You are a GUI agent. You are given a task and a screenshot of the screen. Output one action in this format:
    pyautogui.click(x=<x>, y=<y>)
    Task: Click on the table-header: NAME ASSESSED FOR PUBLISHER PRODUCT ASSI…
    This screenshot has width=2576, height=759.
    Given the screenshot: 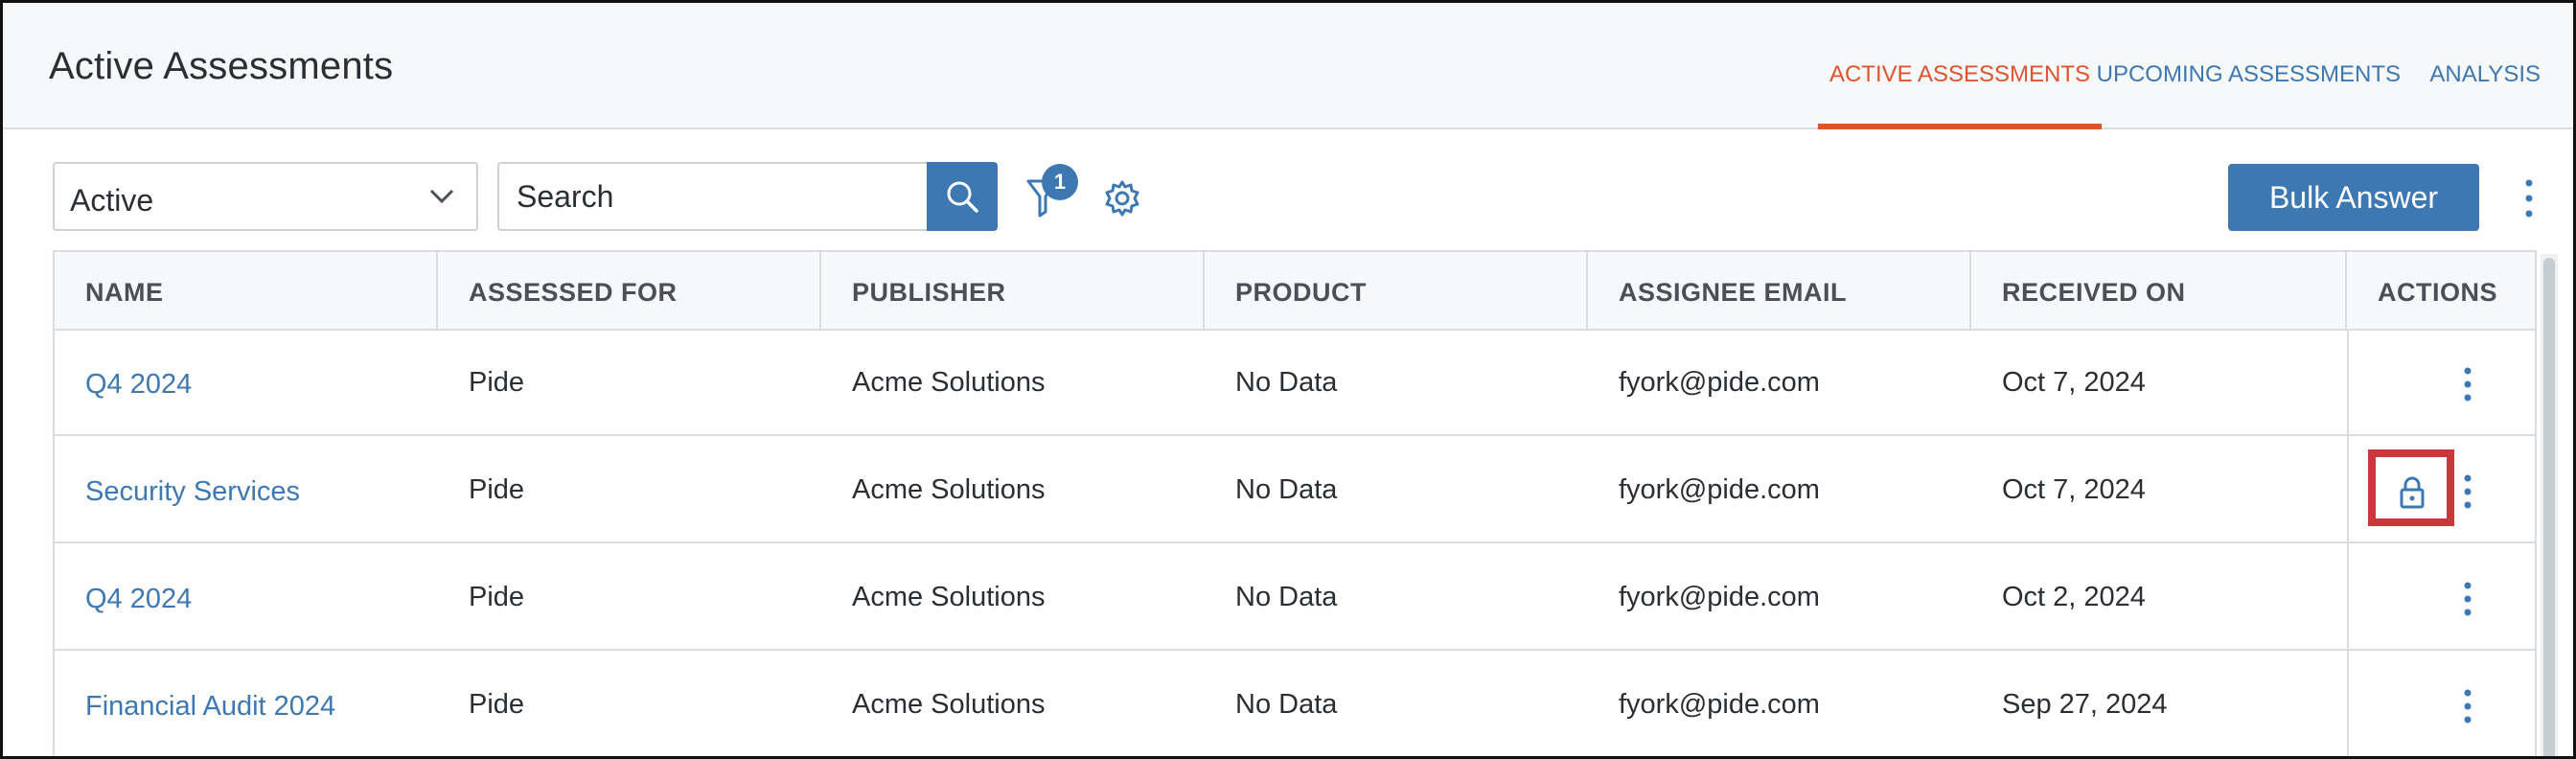 What is the action you would take?
    pyautogui.click(x=1295, y=291)
    